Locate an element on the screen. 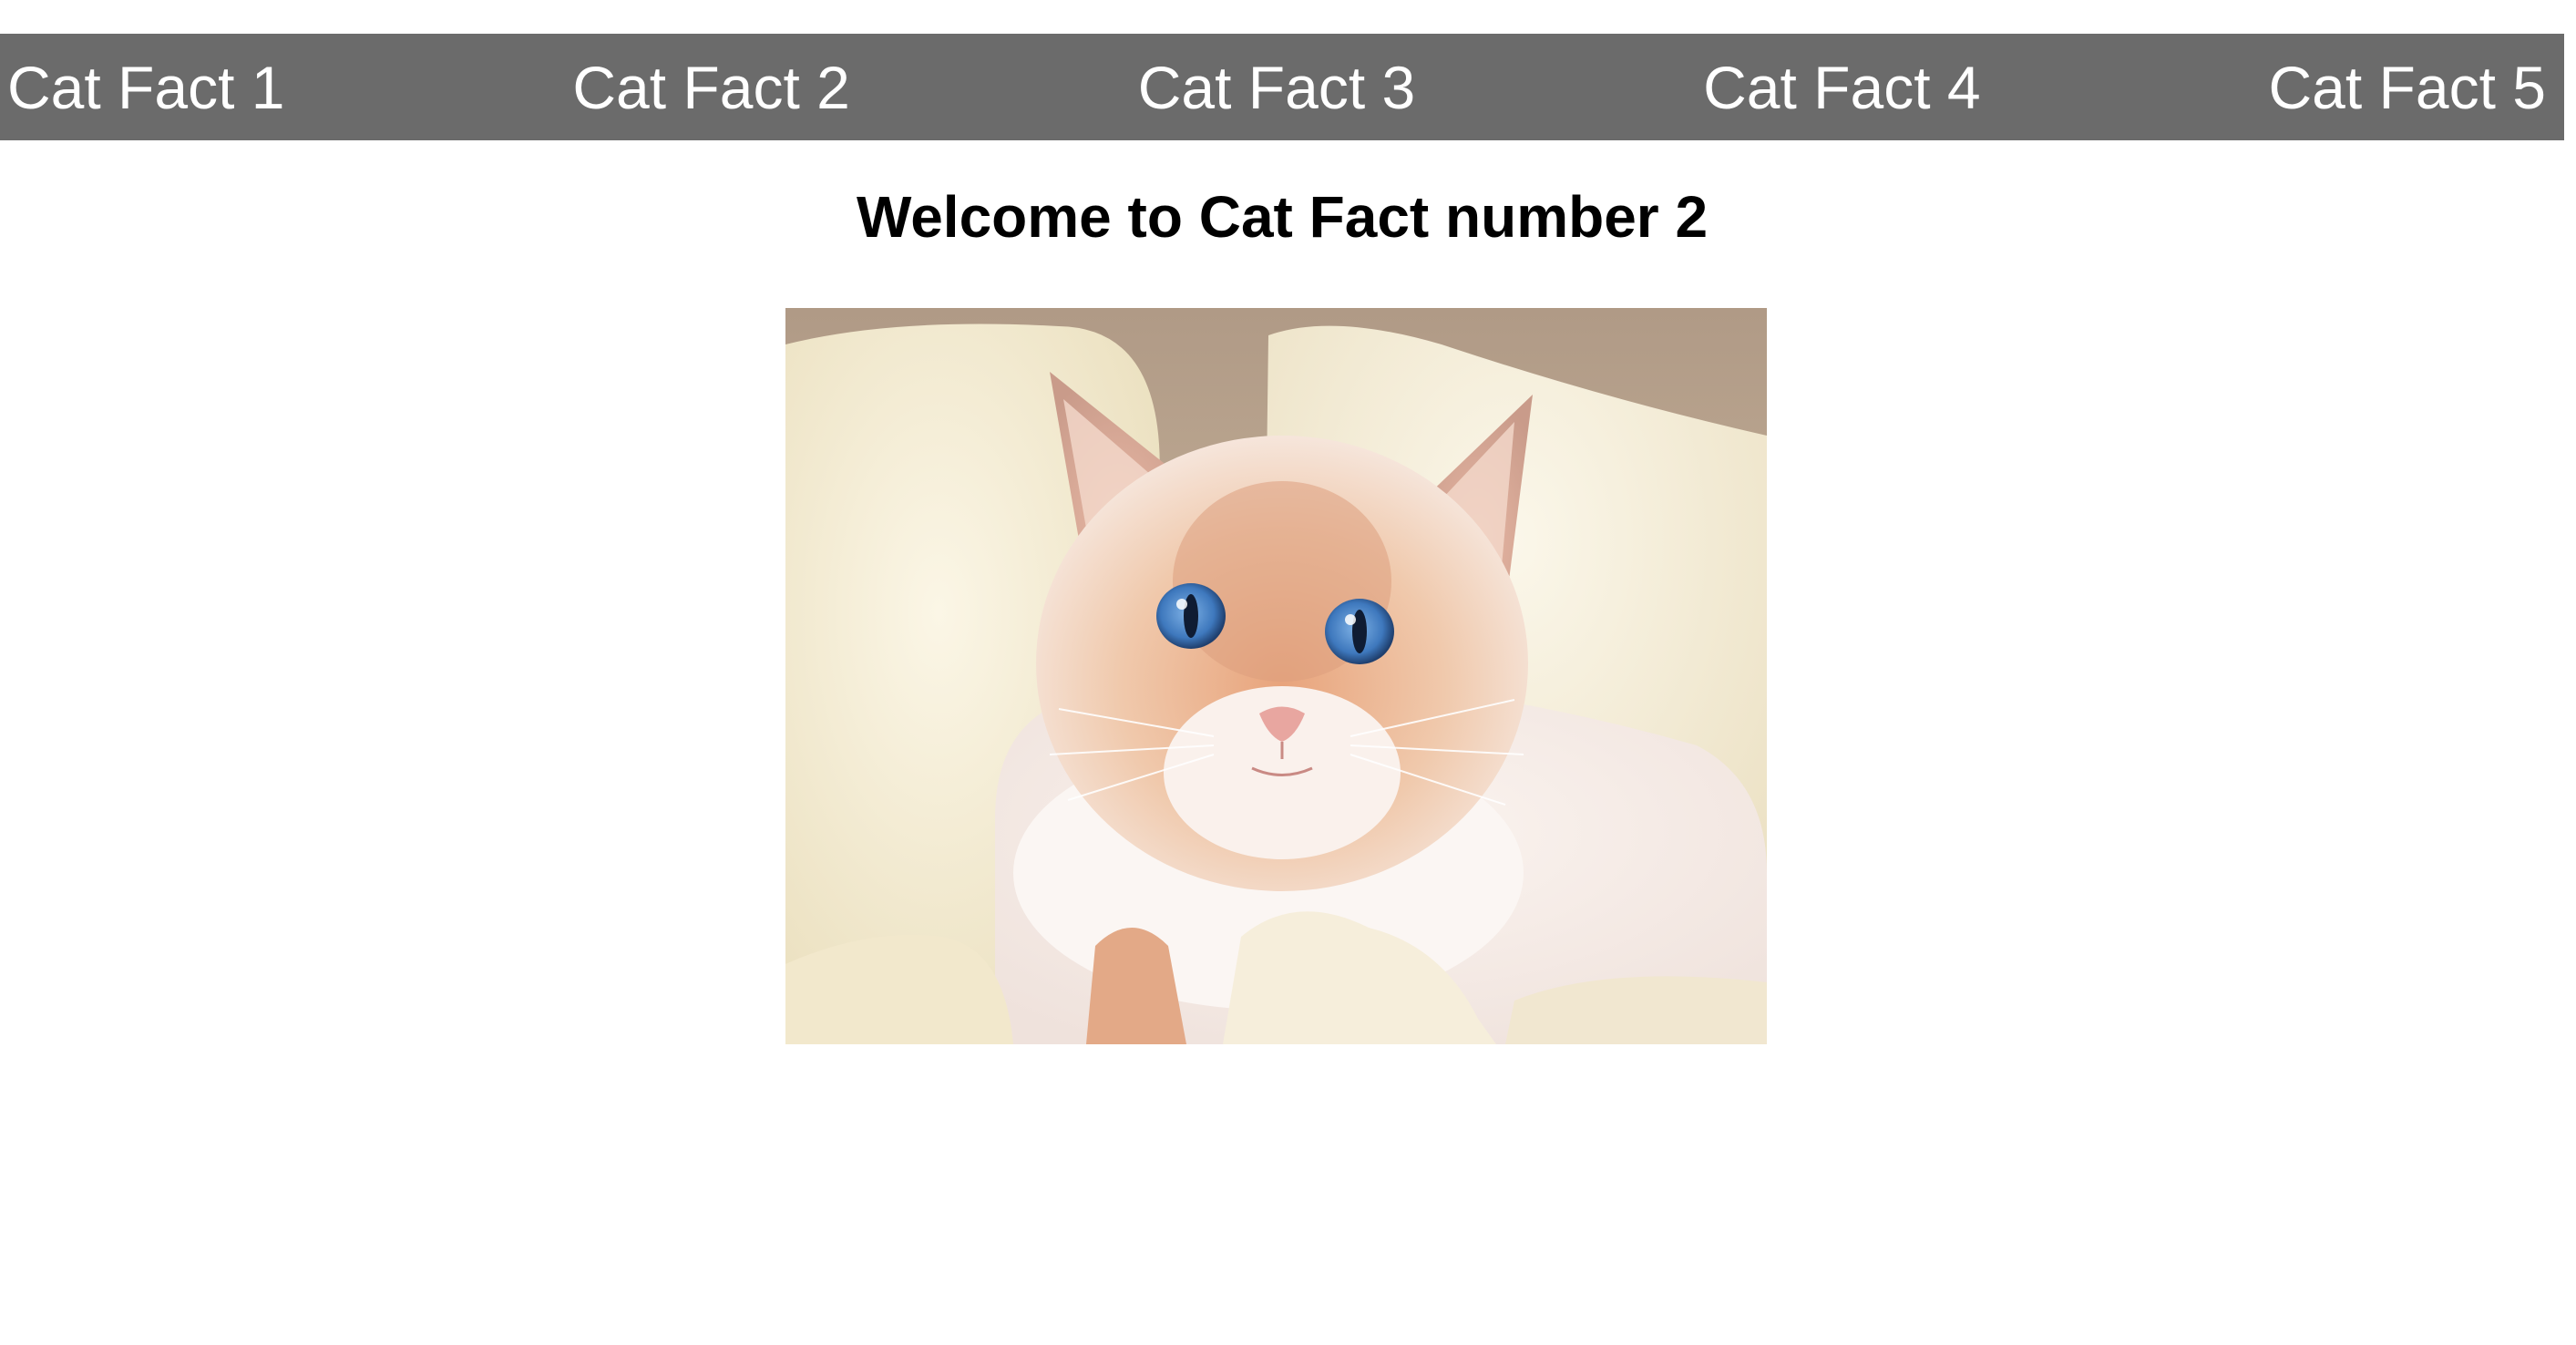 Image resolution: width=2576 pixels, height=1345 pixels. nav-link-cat-fact-3: Cat Fact 3 is located at coordinates (1277, 87).